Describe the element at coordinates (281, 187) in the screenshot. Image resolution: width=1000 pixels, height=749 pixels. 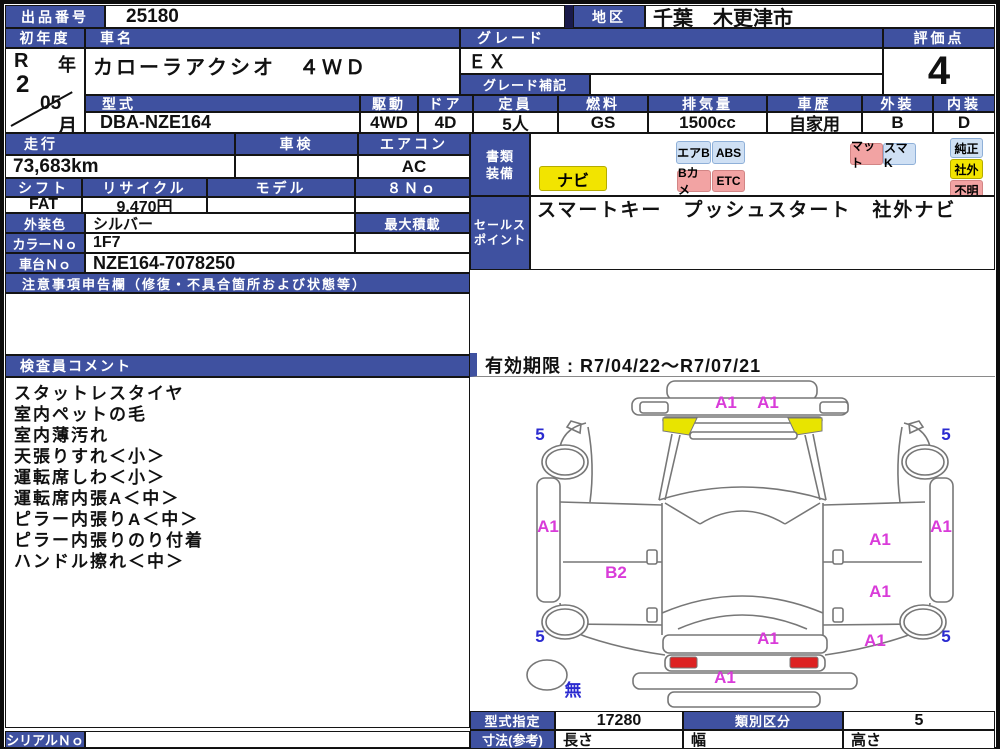
I see `model-year-header: モデル` at that location.